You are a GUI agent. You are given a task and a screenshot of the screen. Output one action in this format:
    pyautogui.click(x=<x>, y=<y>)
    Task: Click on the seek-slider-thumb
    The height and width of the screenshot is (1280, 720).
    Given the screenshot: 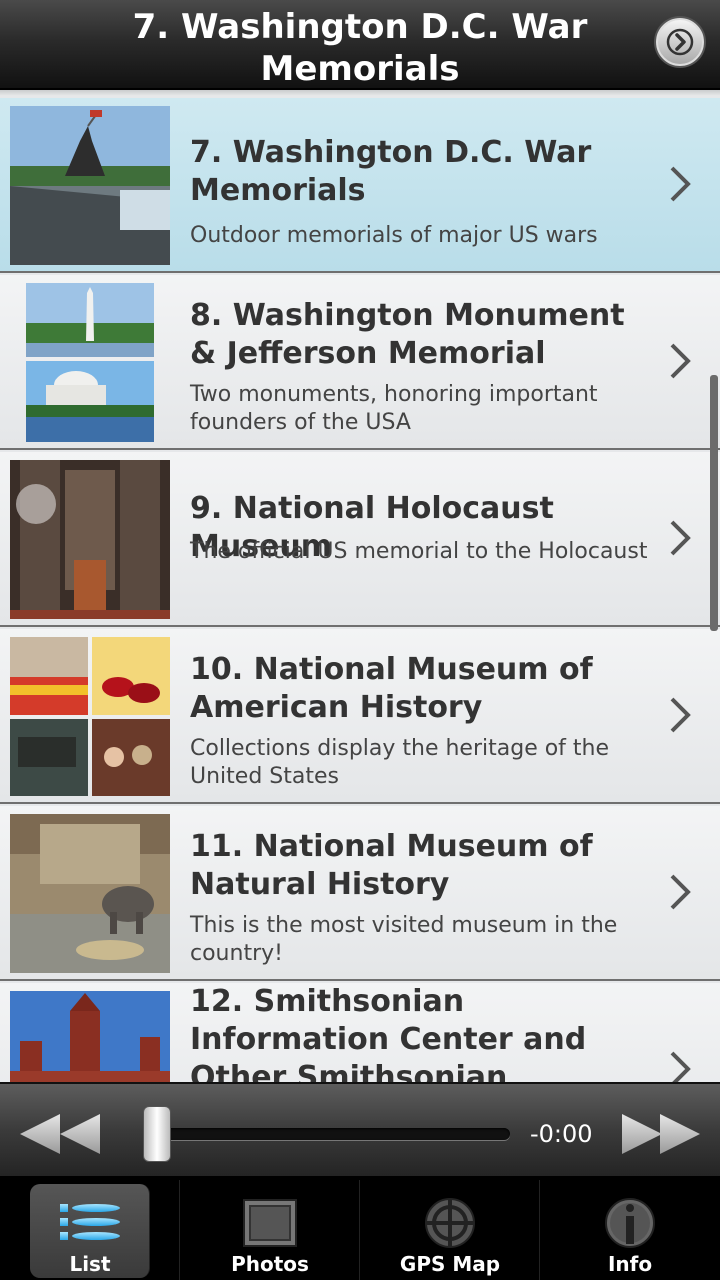 What is the action you would take?
    pyautogui.click(x=157, y=1134)
    